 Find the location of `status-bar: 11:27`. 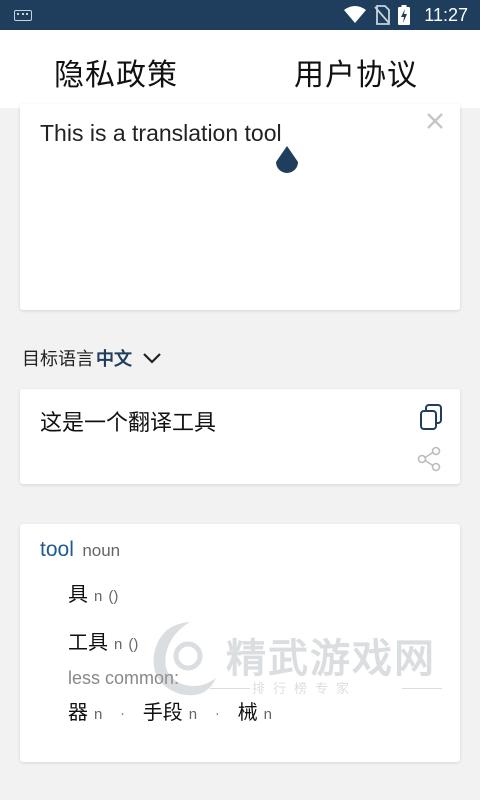

status-bar: 11:27 is located at coordinates (240, 15).